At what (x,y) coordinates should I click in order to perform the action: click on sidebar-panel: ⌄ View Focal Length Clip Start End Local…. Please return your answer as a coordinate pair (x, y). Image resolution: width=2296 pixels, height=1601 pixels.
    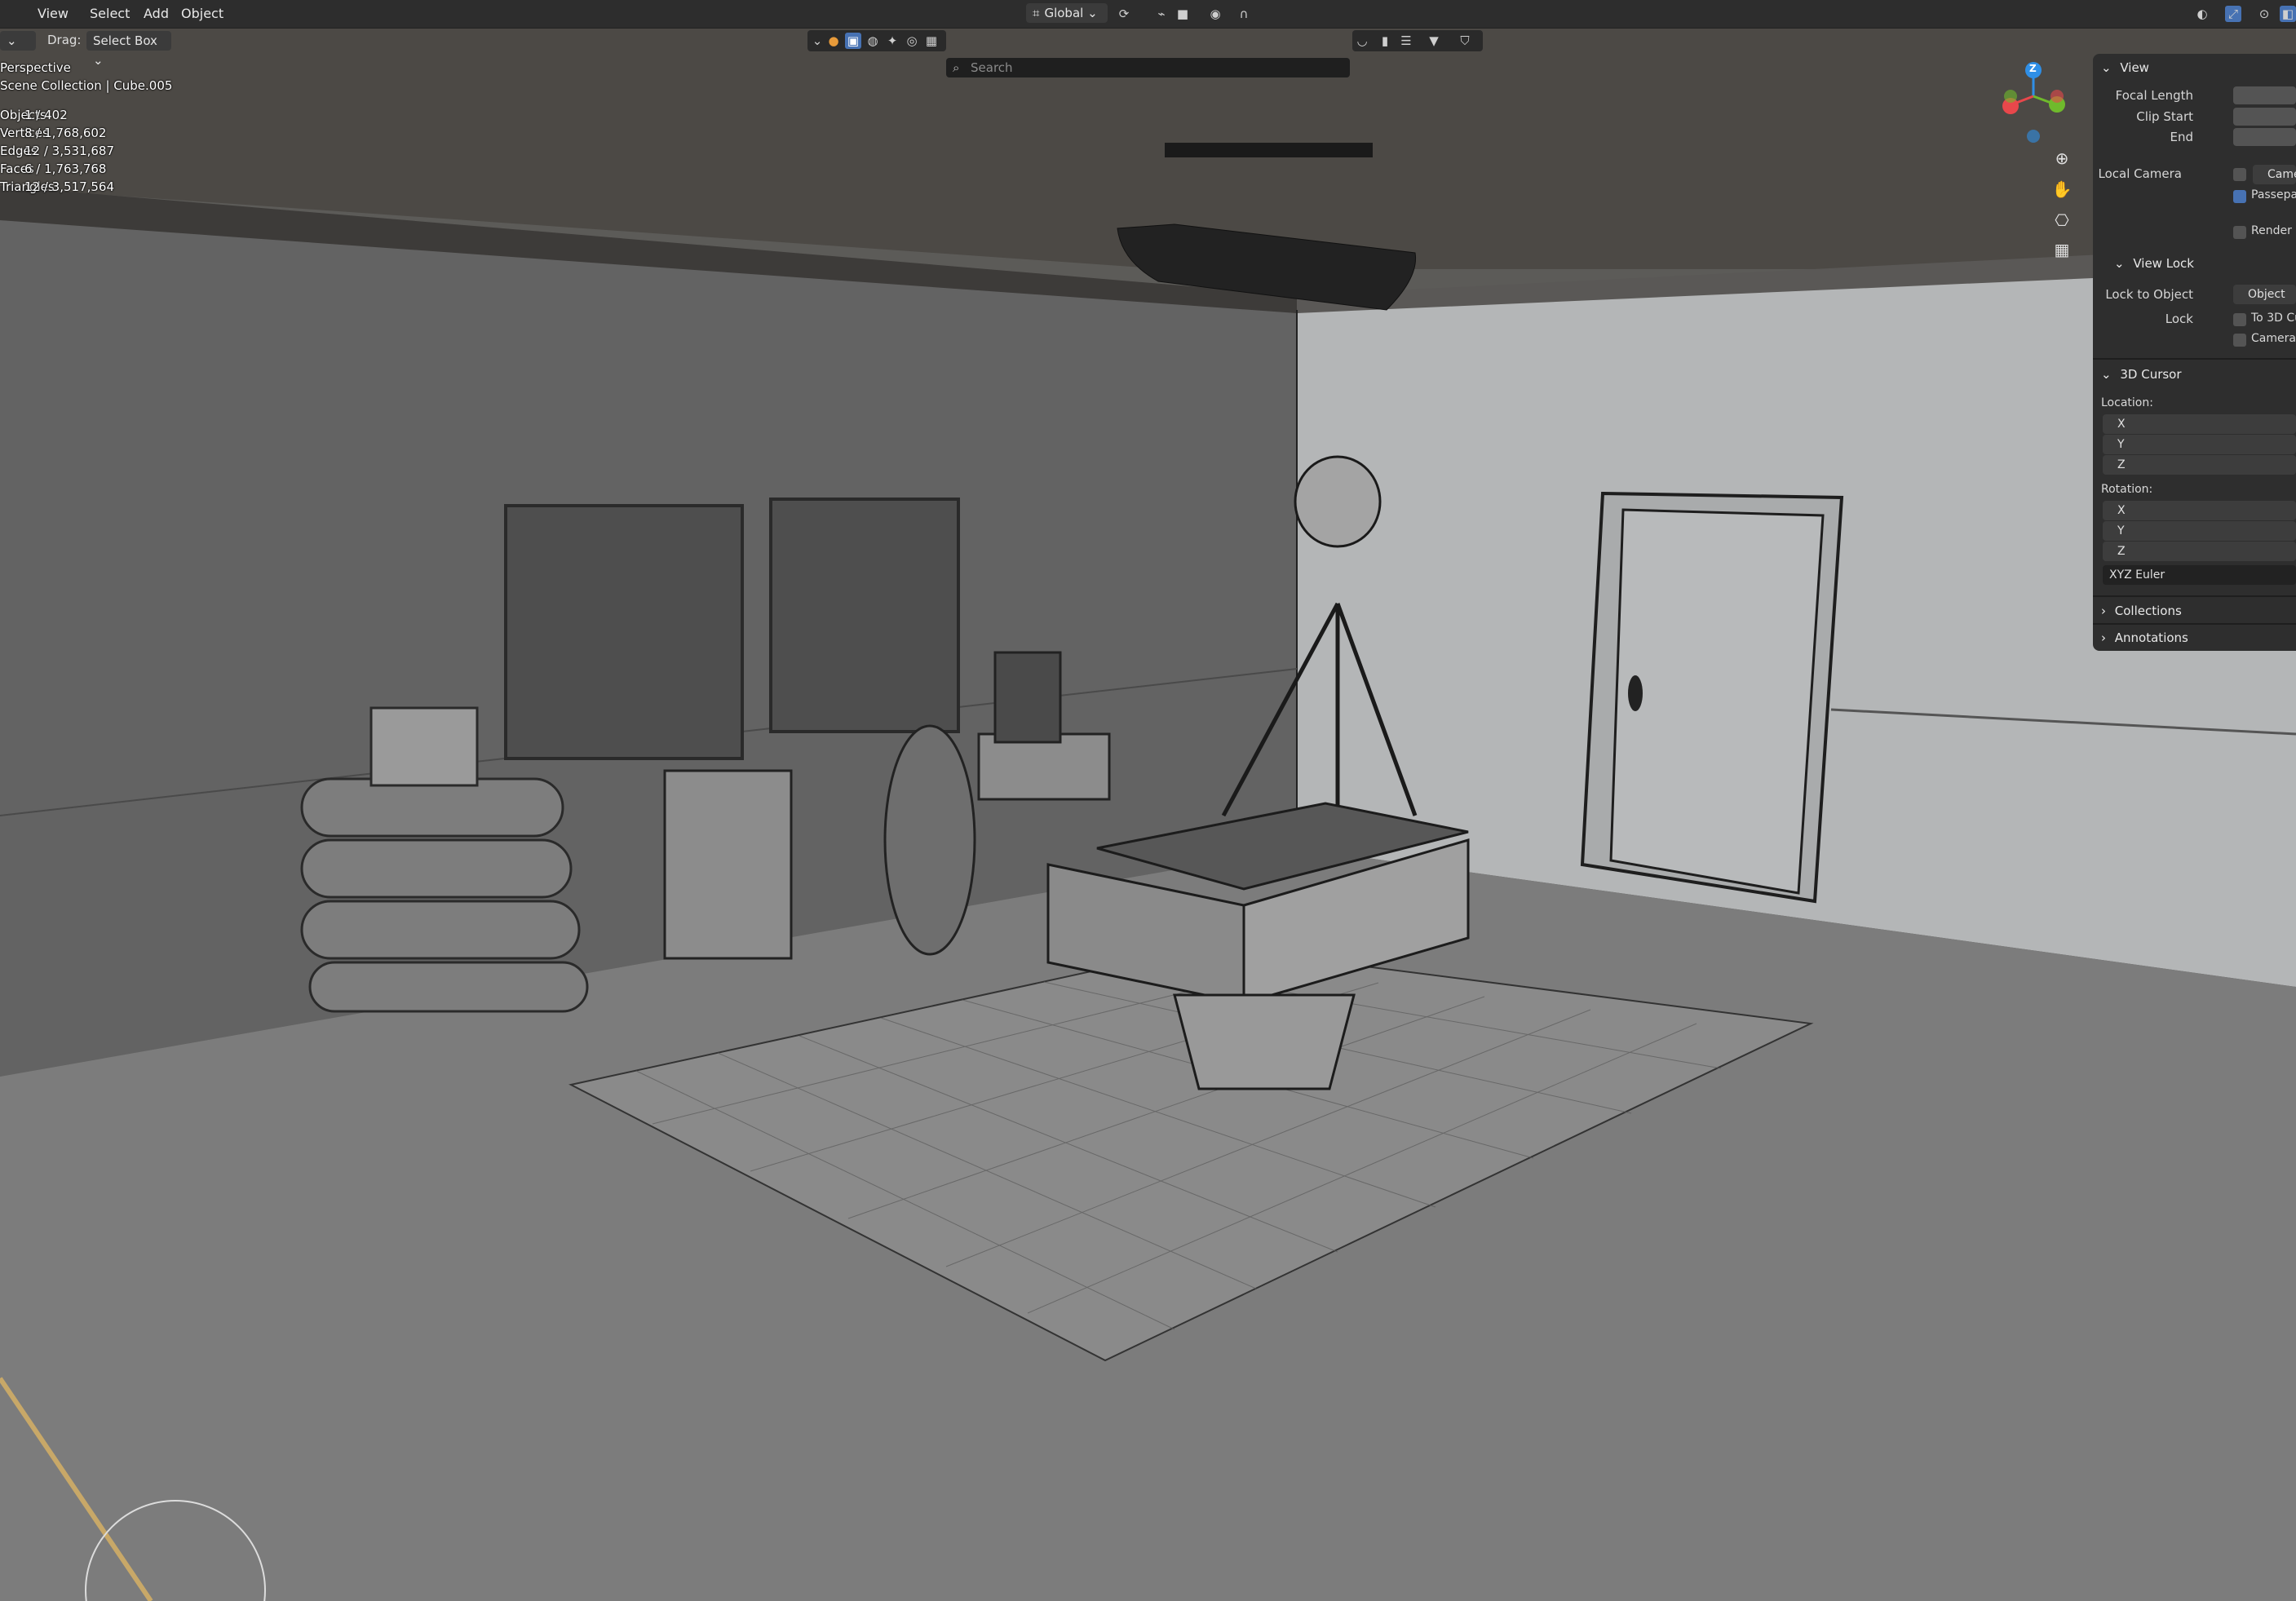
    Looking at the image, I should click on (2195, 352).